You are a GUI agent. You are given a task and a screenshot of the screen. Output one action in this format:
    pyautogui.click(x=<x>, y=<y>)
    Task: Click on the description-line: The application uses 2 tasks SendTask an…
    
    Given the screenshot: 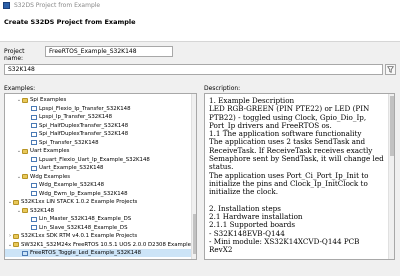 What is the action you would take?
    pyautogui.click(x=296, y=154)
    